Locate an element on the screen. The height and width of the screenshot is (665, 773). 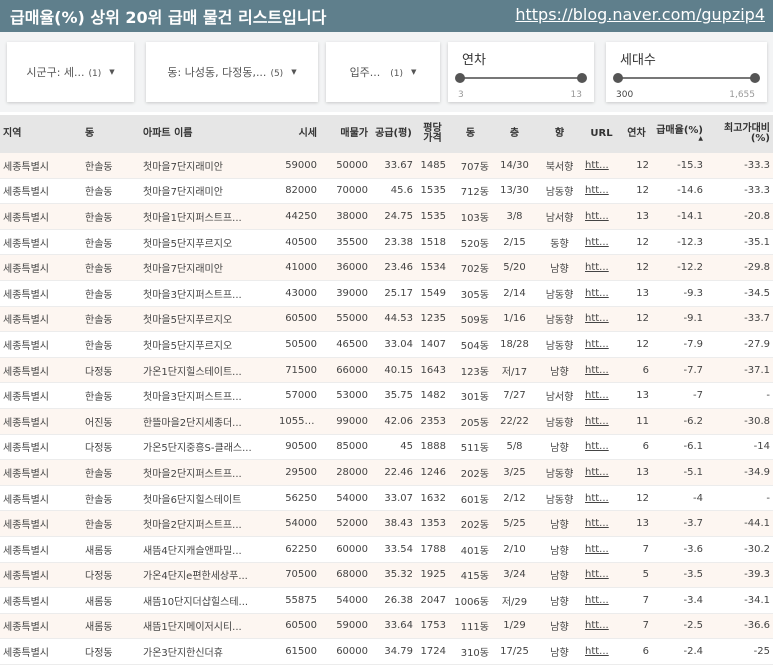
cell-supply-area: 33.64 is located at coordinates (393, 626).